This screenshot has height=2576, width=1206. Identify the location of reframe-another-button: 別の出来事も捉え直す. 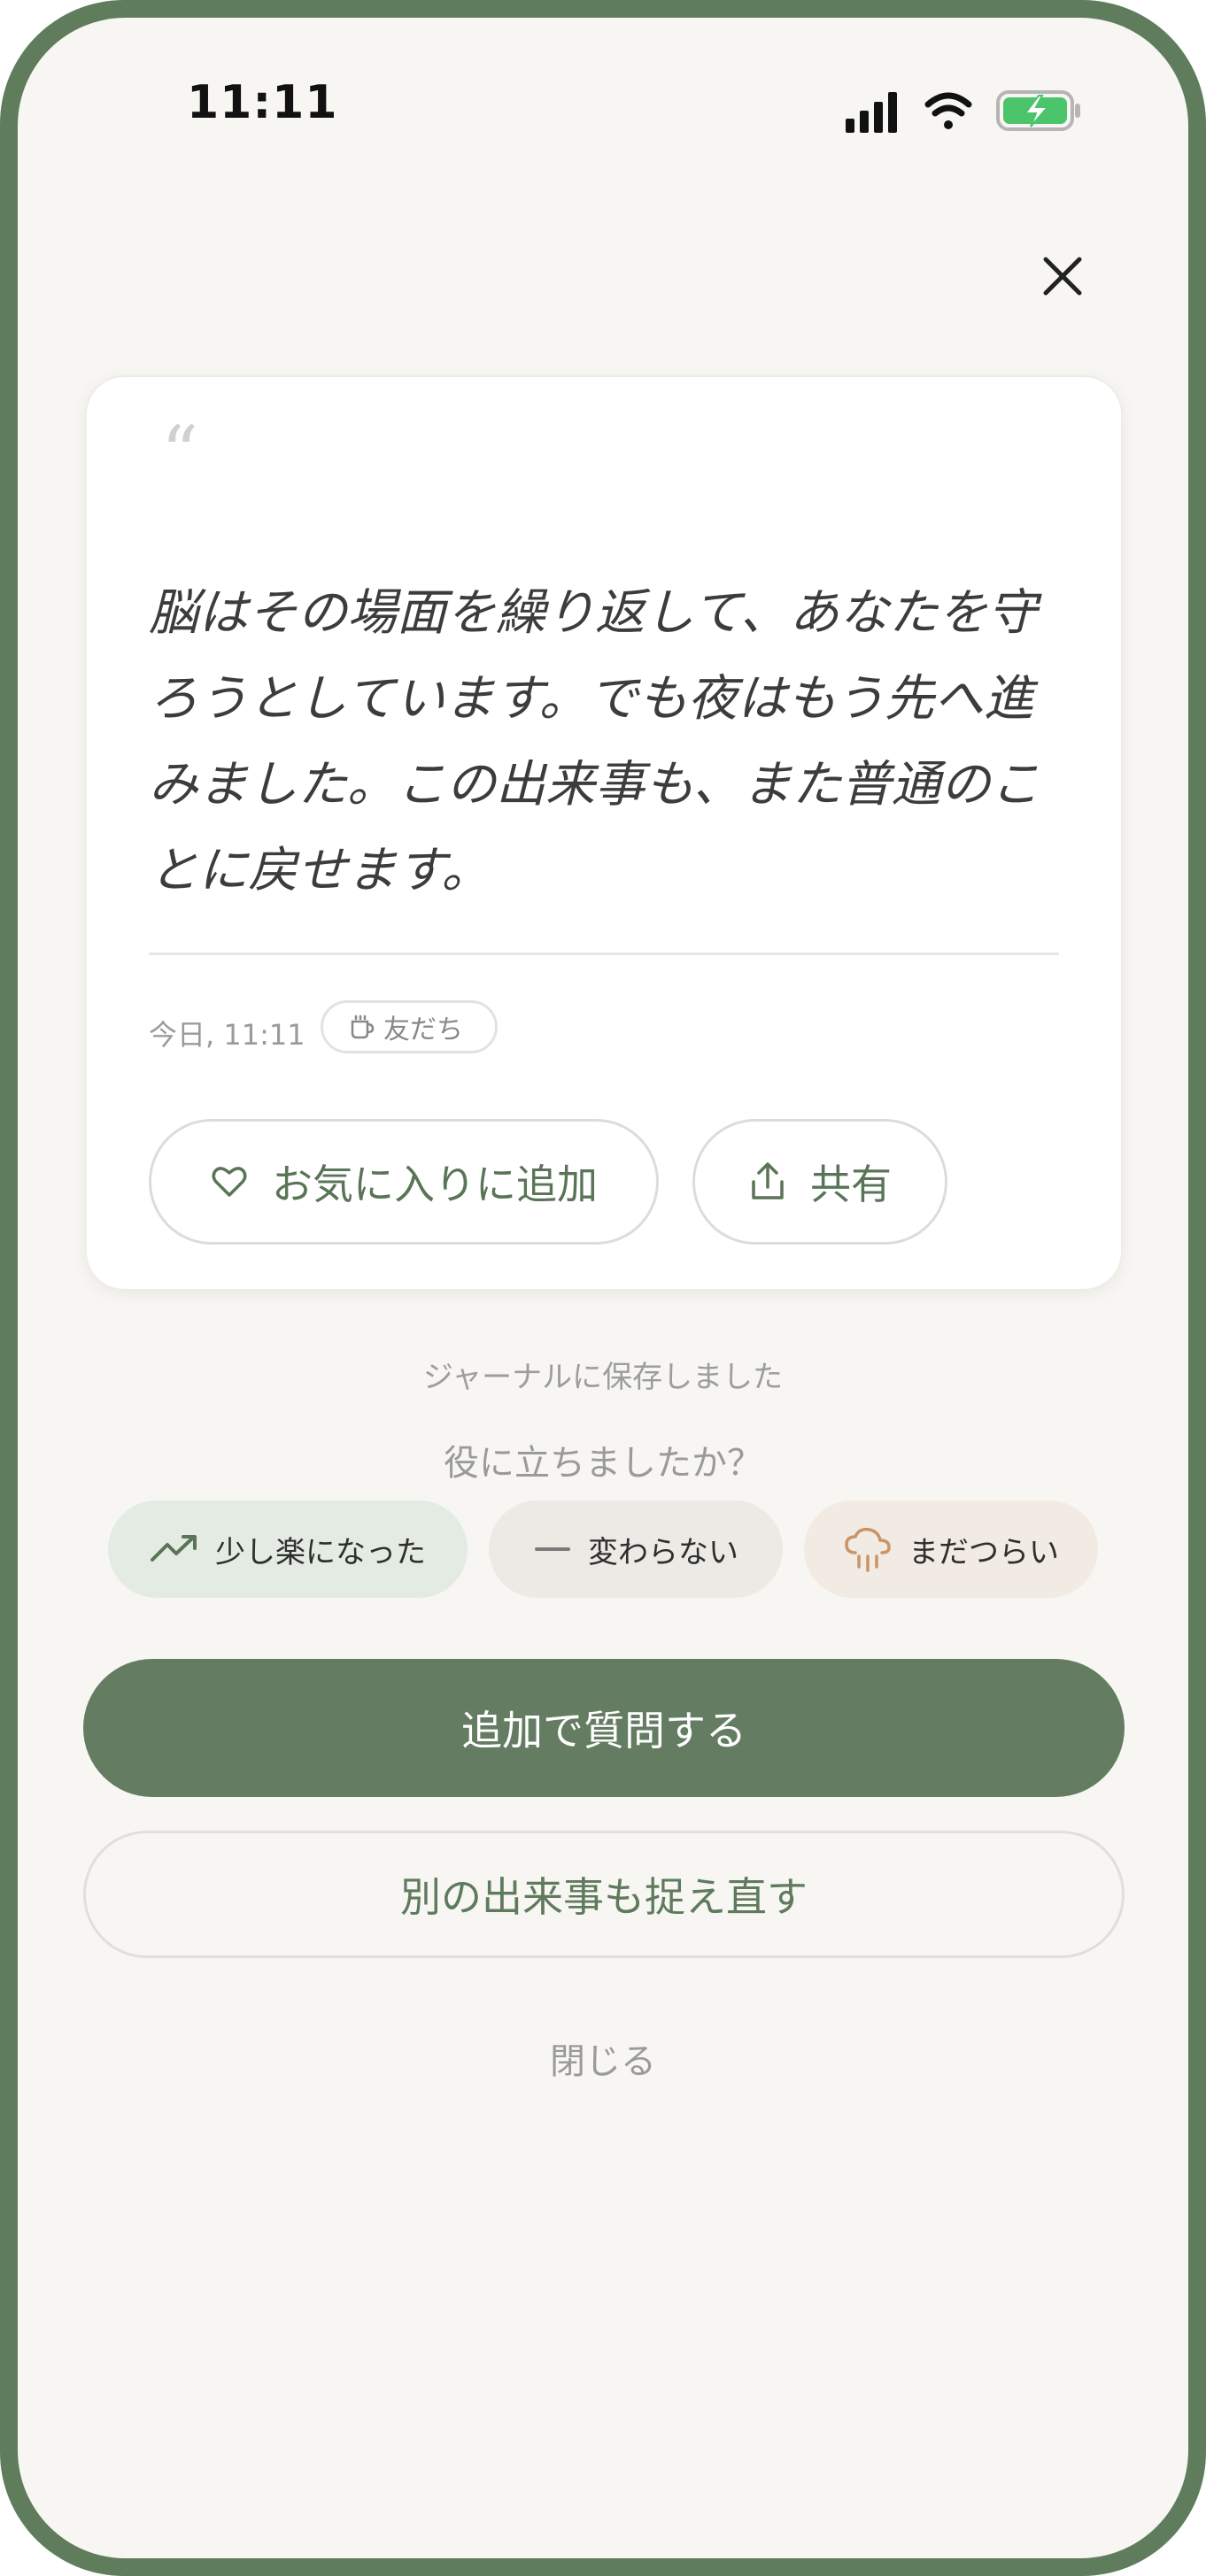
(604, 1894).